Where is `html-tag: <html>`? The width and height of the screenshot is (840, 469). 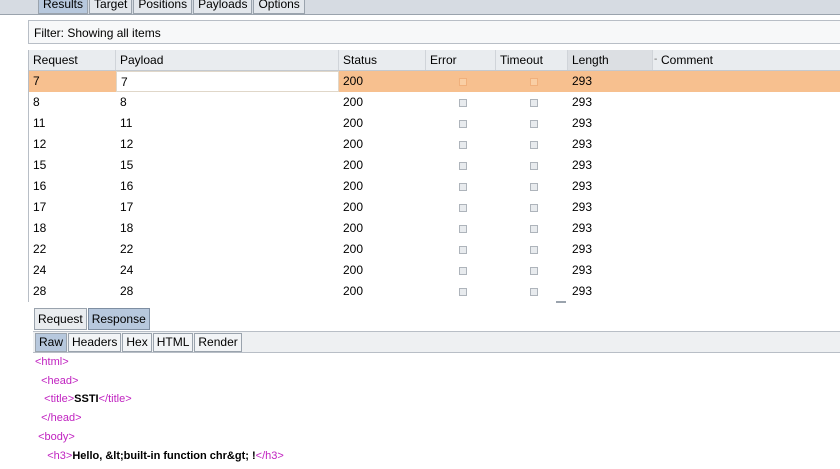
html-tag: <html> is located at coordinates (52, 362).